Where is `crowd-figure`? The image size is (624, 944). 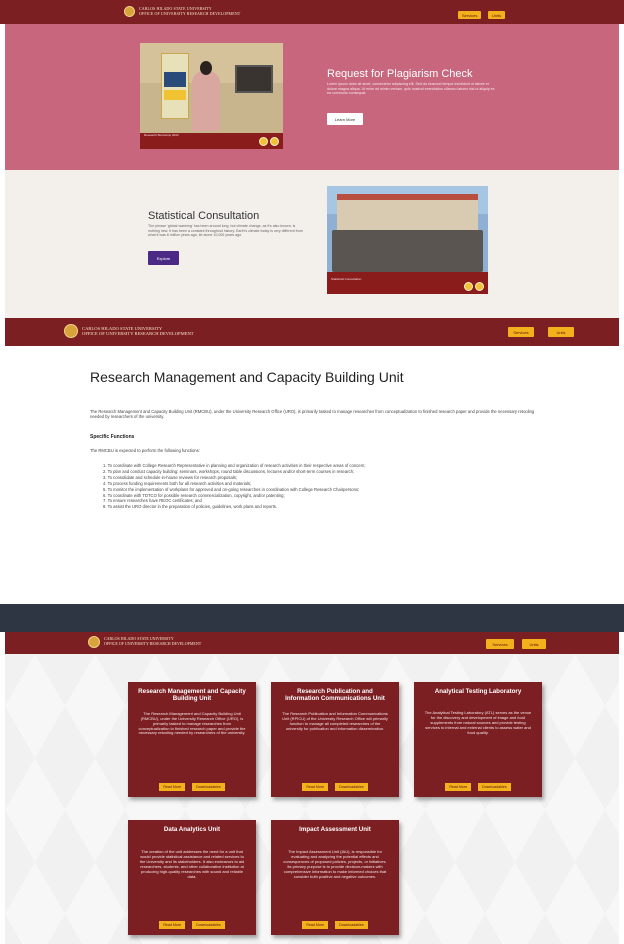 crowd-figure is located at coordinates (407, 251).